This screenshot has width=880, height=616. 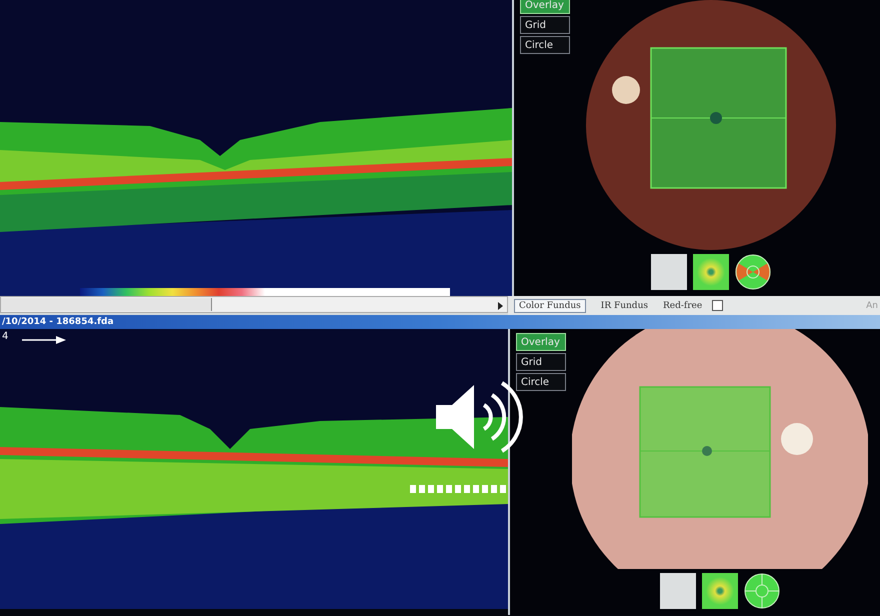 What do you see at coordinates (682, 305) in the screenshot?
I see `filter-option-label: Red-free` at bounding box center [682, 305].